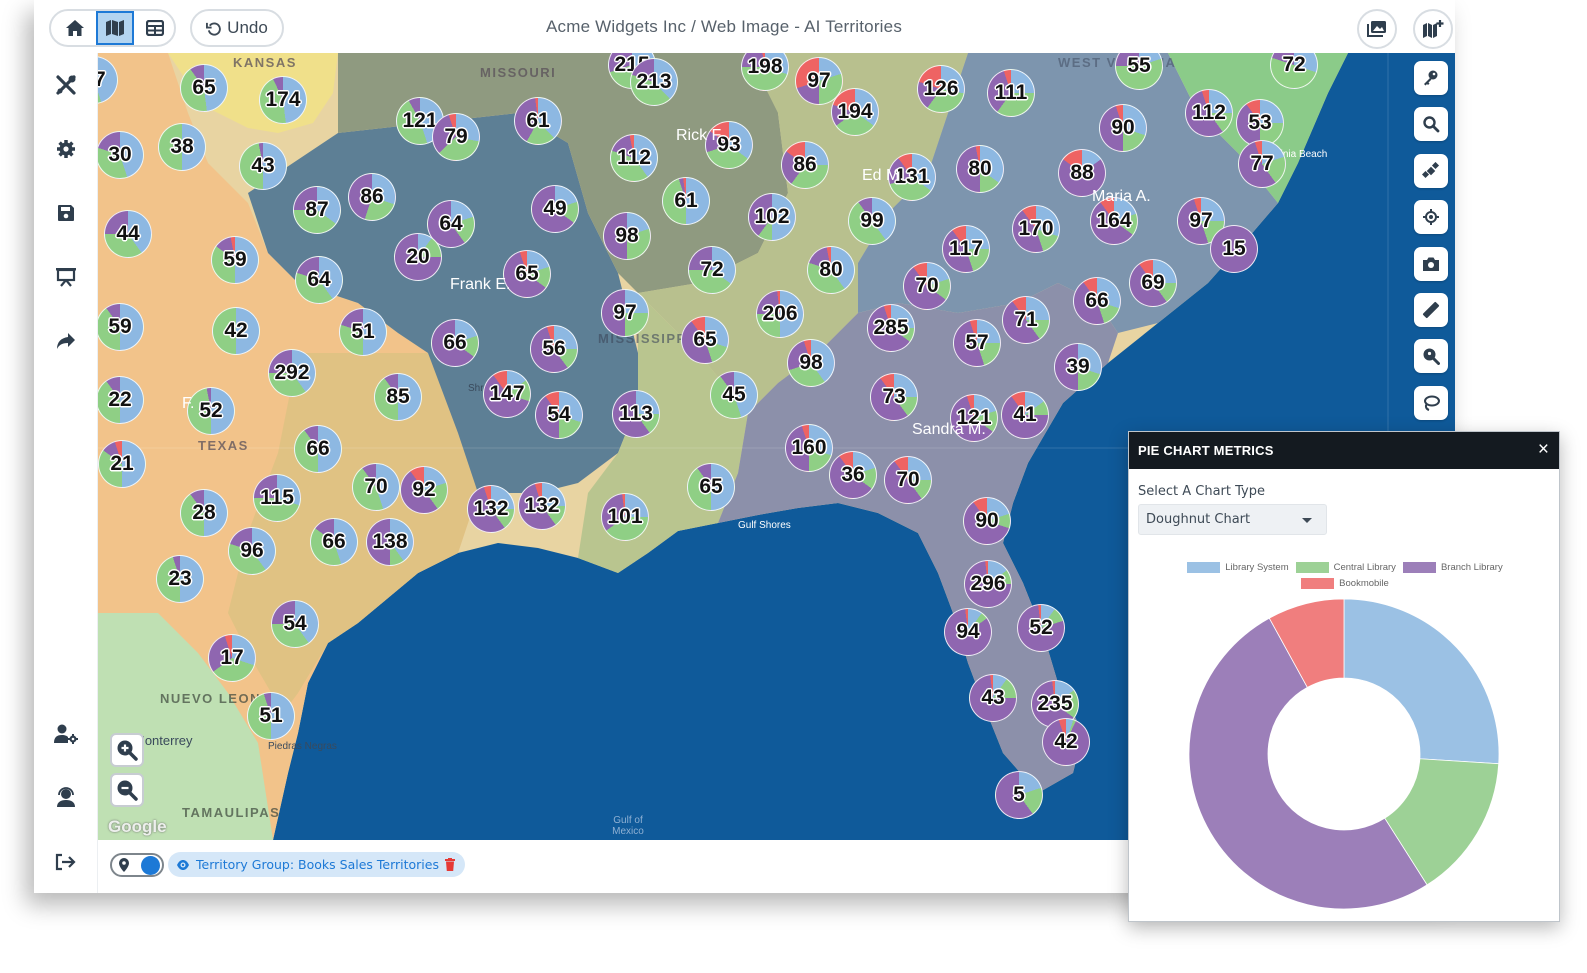 Image resolution: width=1587 pixels, height=973 pixels. I want to click on sidebar-item-support, so click(66, 797).